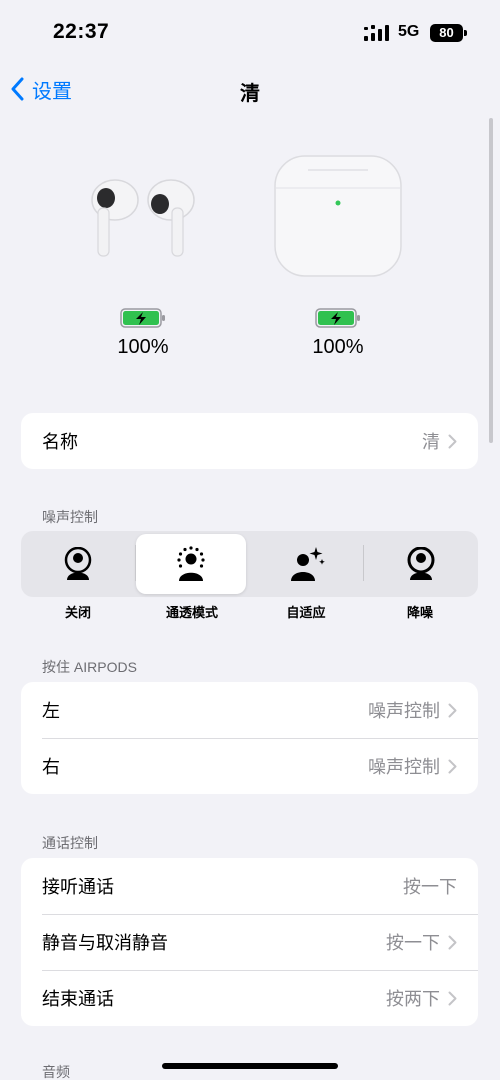 Image resolution: width=500 pixels, height=1080 pixels. What do you see at coordinates (135, 563) in the screenshot?
I see `segment-divider` at bounding box center [135, 563].